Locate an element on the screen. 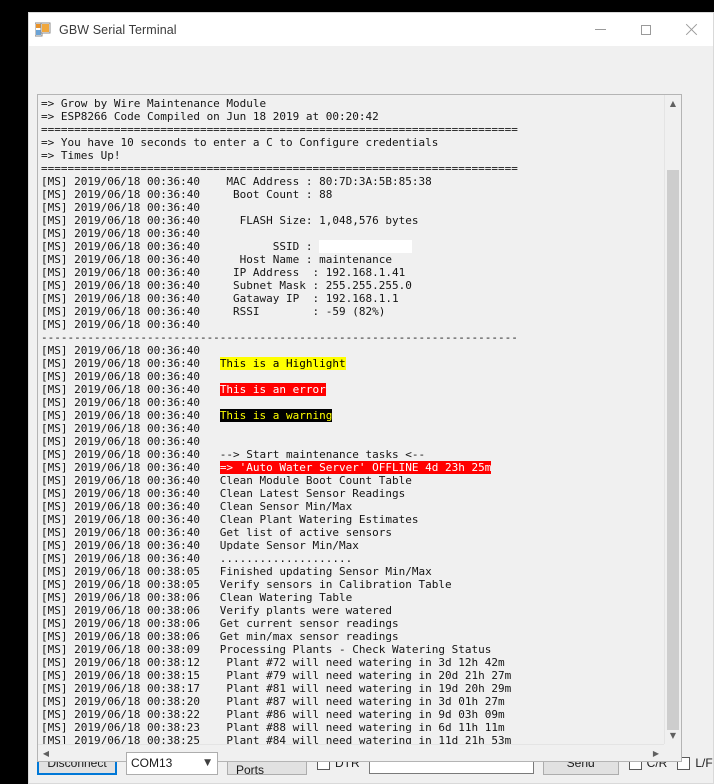  close-icon is located at coordinates (691, 30).